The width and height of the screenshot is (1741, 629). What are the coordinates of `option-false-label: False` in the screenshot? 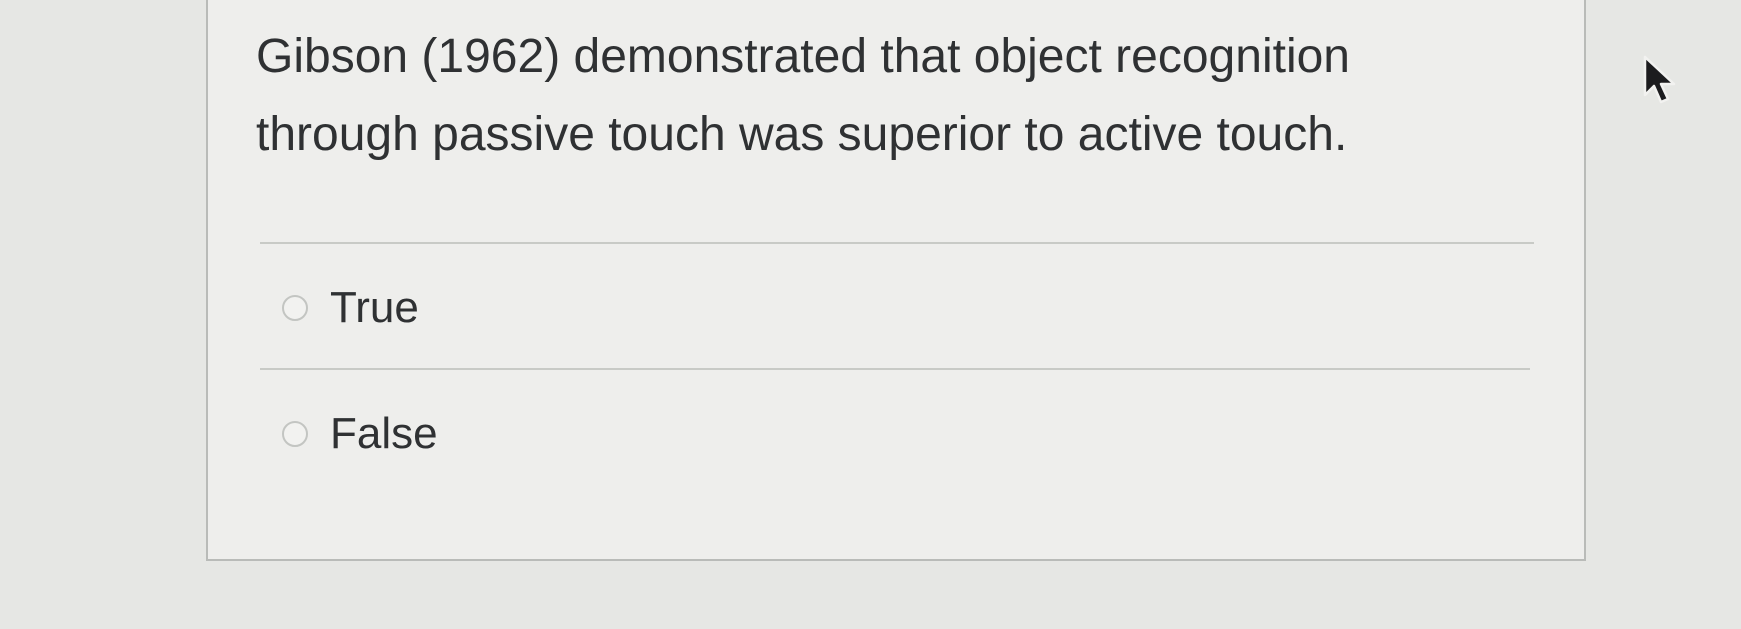 It's located at (384, 433).